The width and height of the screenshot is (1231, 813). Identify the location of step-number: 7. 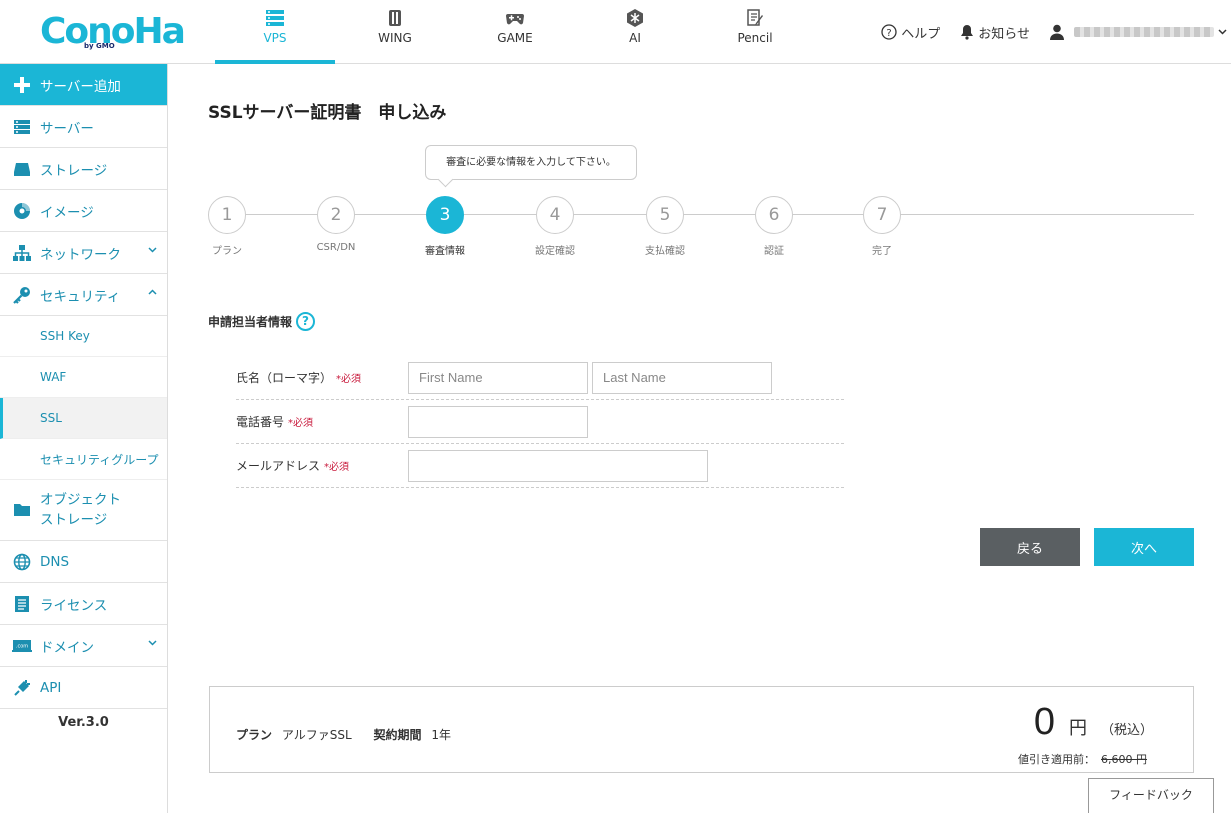
(882, 215).